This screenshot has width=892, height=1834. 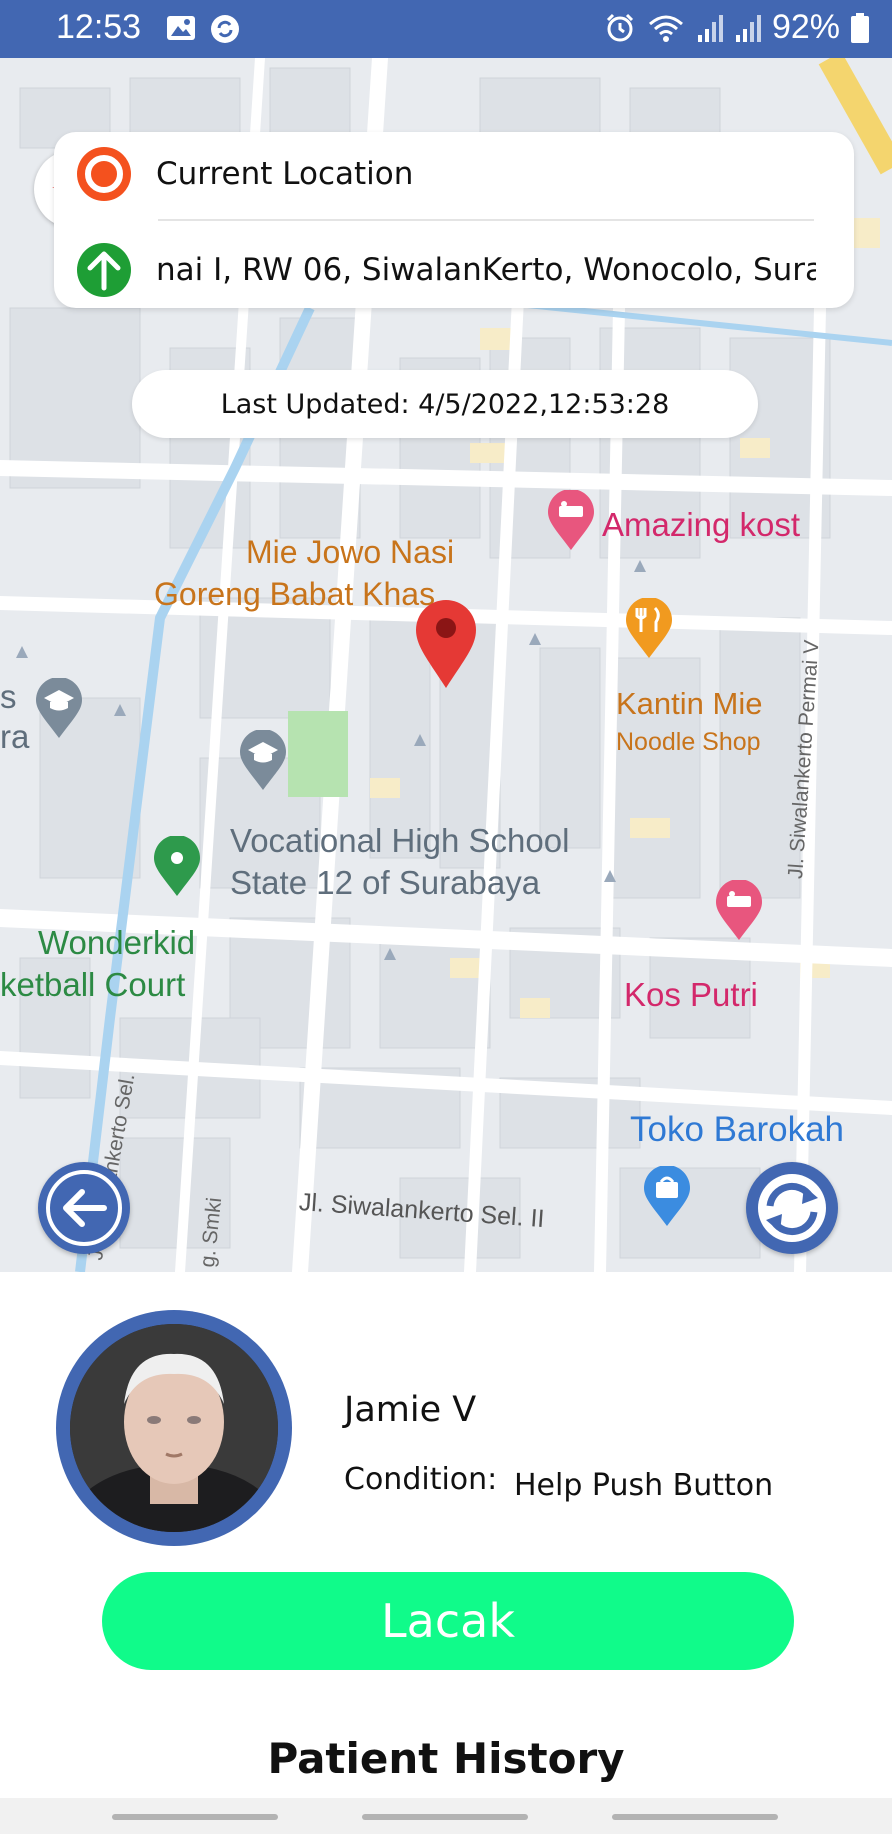 I want to click on nav-back-button, so click(x=695, y=1817).